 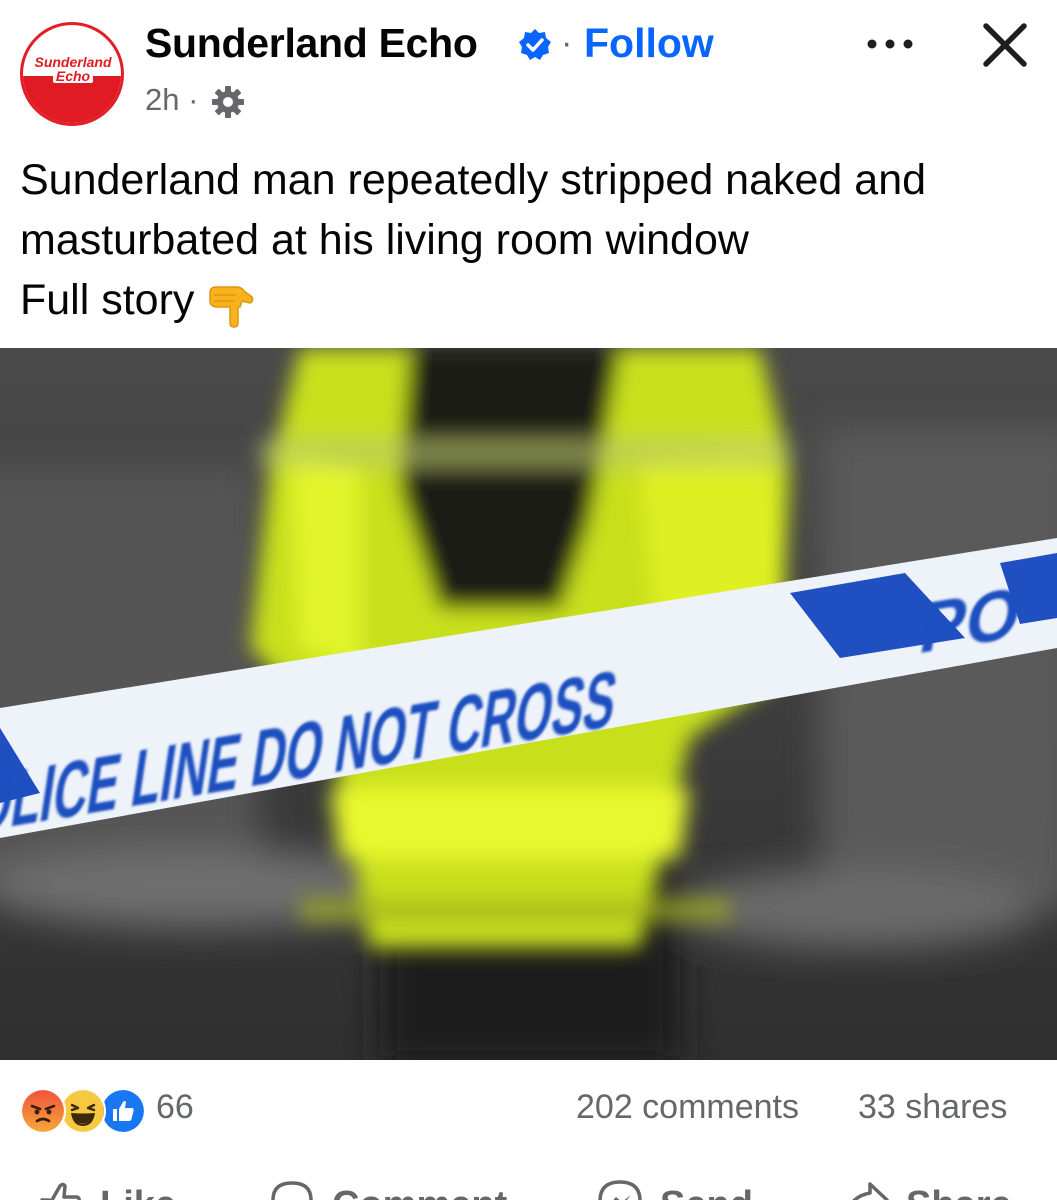 I want to click on post-stats: 66 202 comments 33 shares, so click(x=528, y=1108).